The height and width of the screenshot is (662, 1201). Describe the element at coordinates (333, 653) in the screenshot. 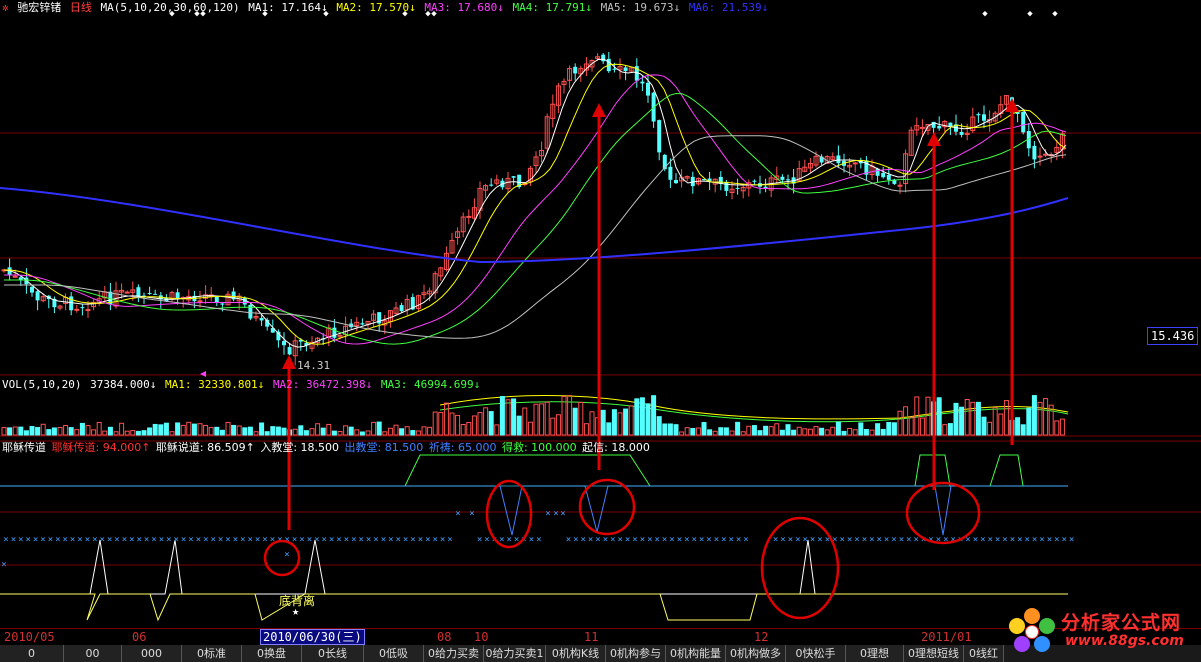

I see `tab-long-line: 0长线` at that location.